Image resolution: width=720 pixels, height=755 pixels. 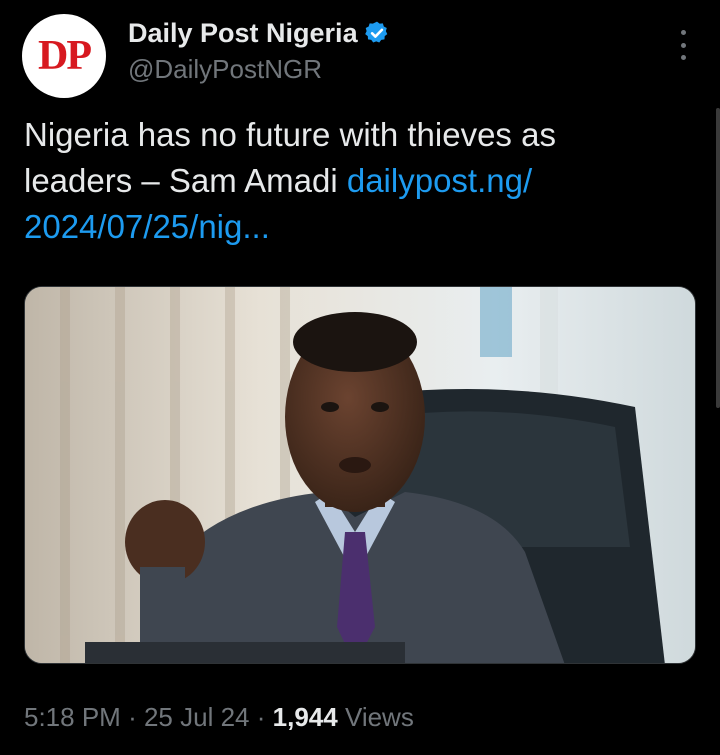 I want to click on tweet-header: Daily Post Nigeria @DailyPostNGR, so click(x=259, y=50).